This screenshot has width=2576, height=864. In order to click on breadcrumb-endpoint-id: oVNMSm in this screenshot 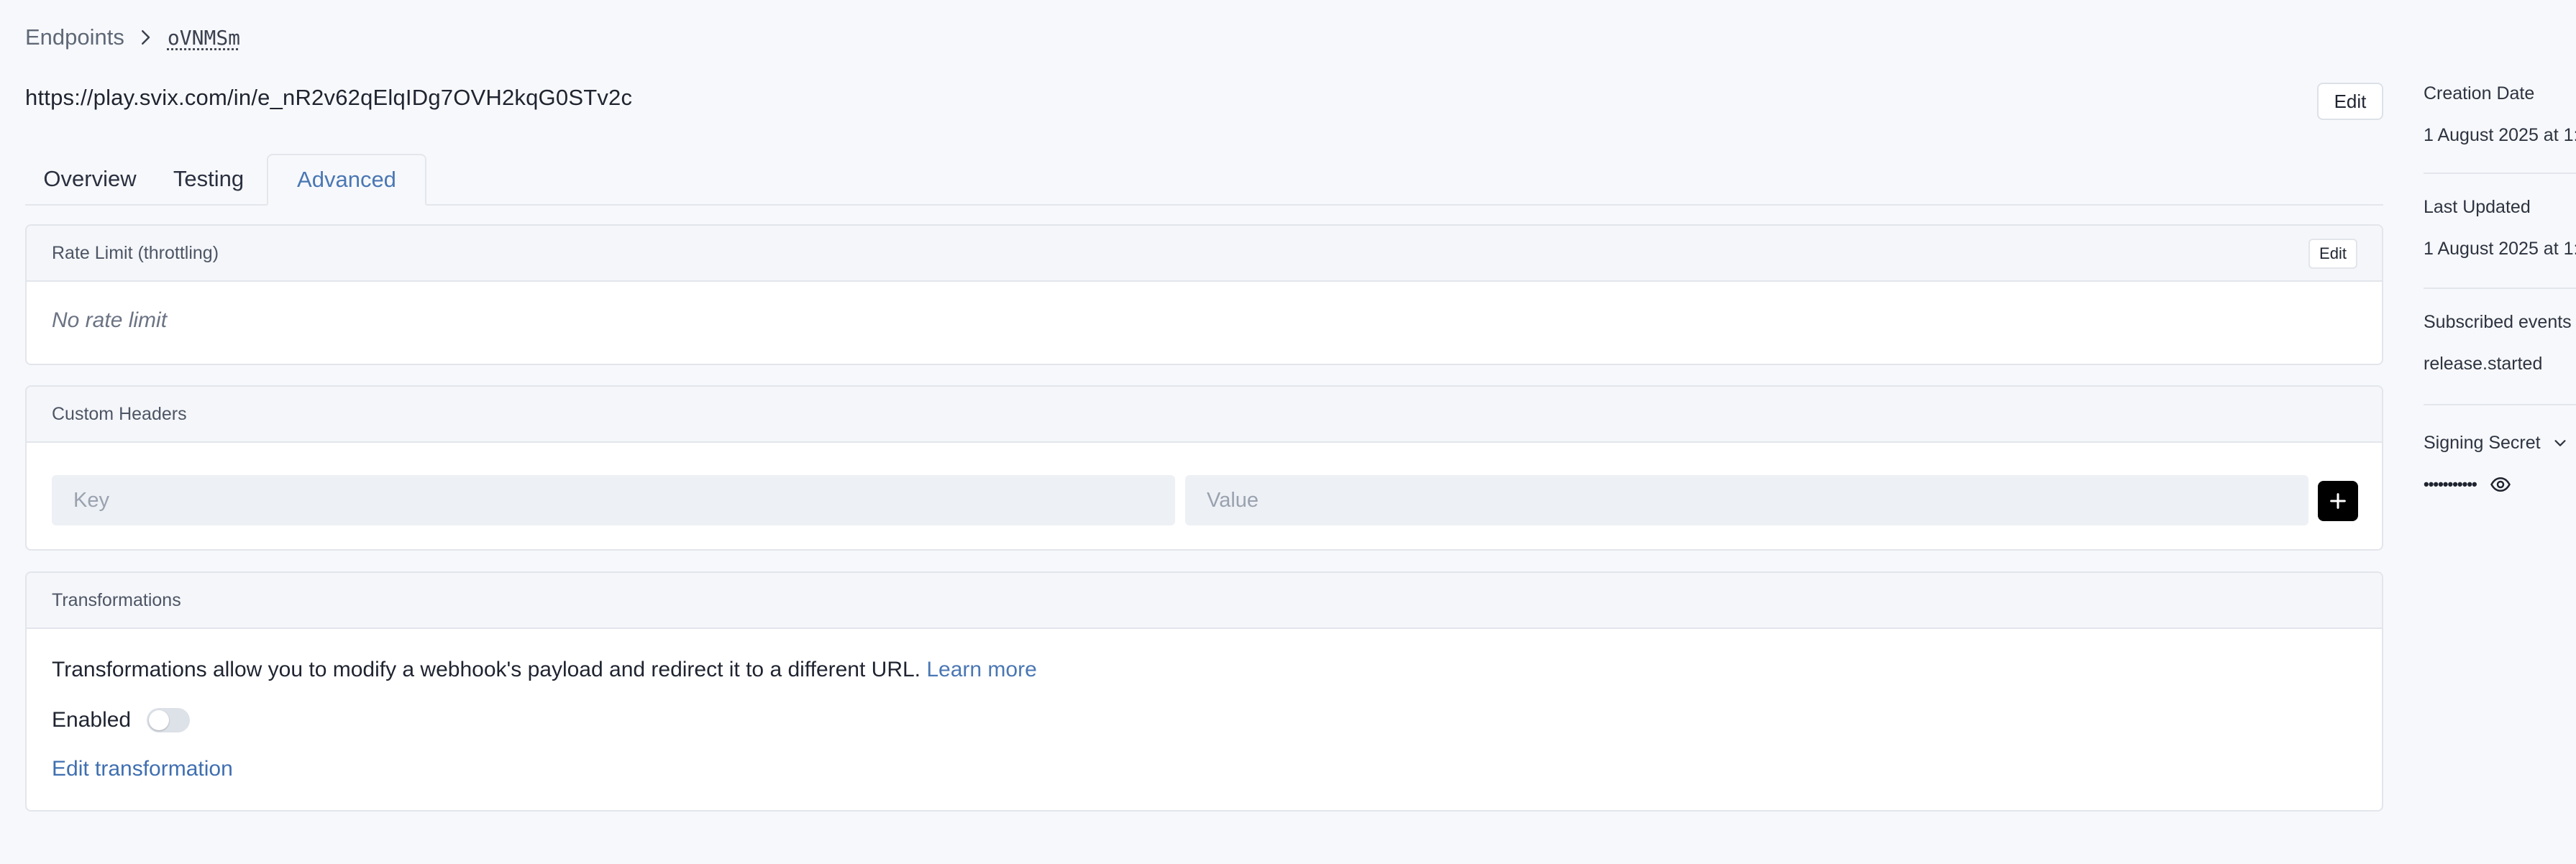, I will do `click(204, 38)`.